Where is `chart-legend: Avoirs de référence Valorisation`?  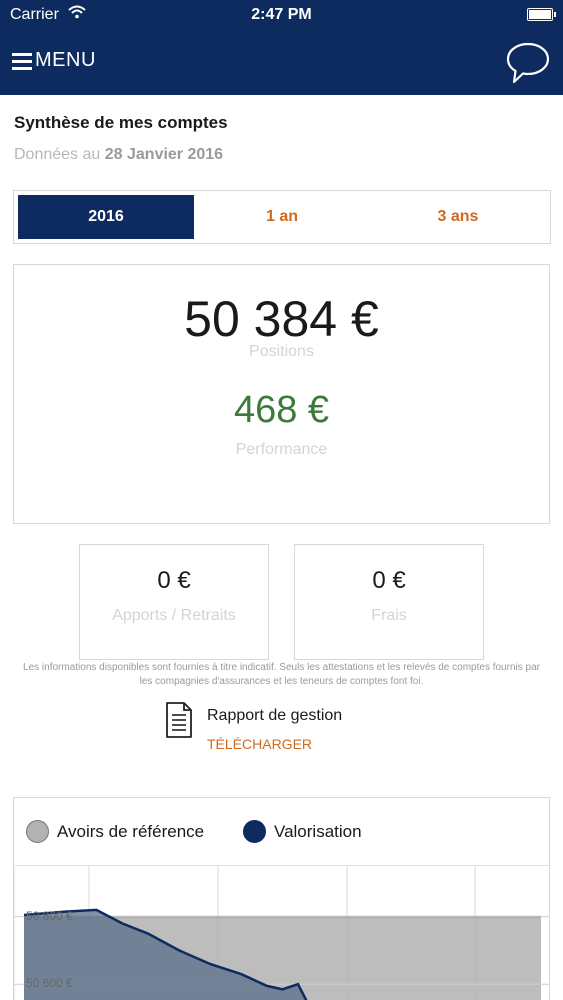
chart-legend: Avoirs de référence Valorisation is located at coordinates (281, 832).